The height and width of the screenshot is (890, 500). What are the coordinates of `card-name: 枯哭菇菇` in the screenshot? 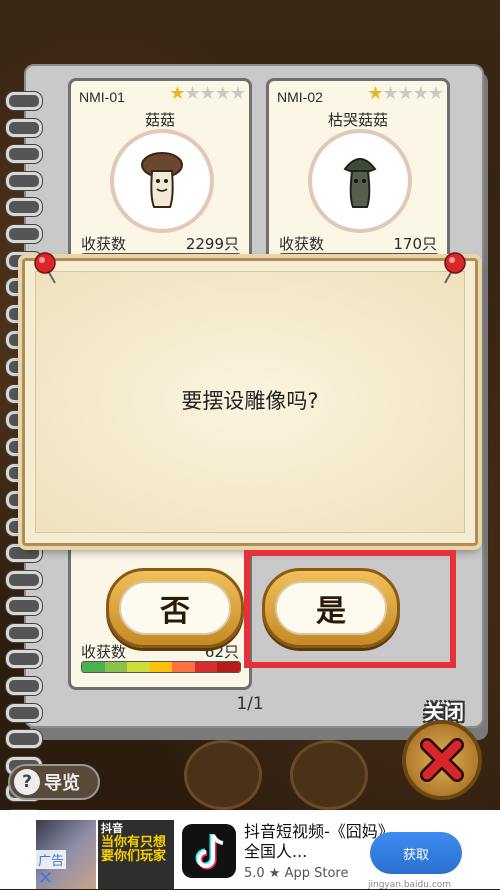 It's located at (357, 120).